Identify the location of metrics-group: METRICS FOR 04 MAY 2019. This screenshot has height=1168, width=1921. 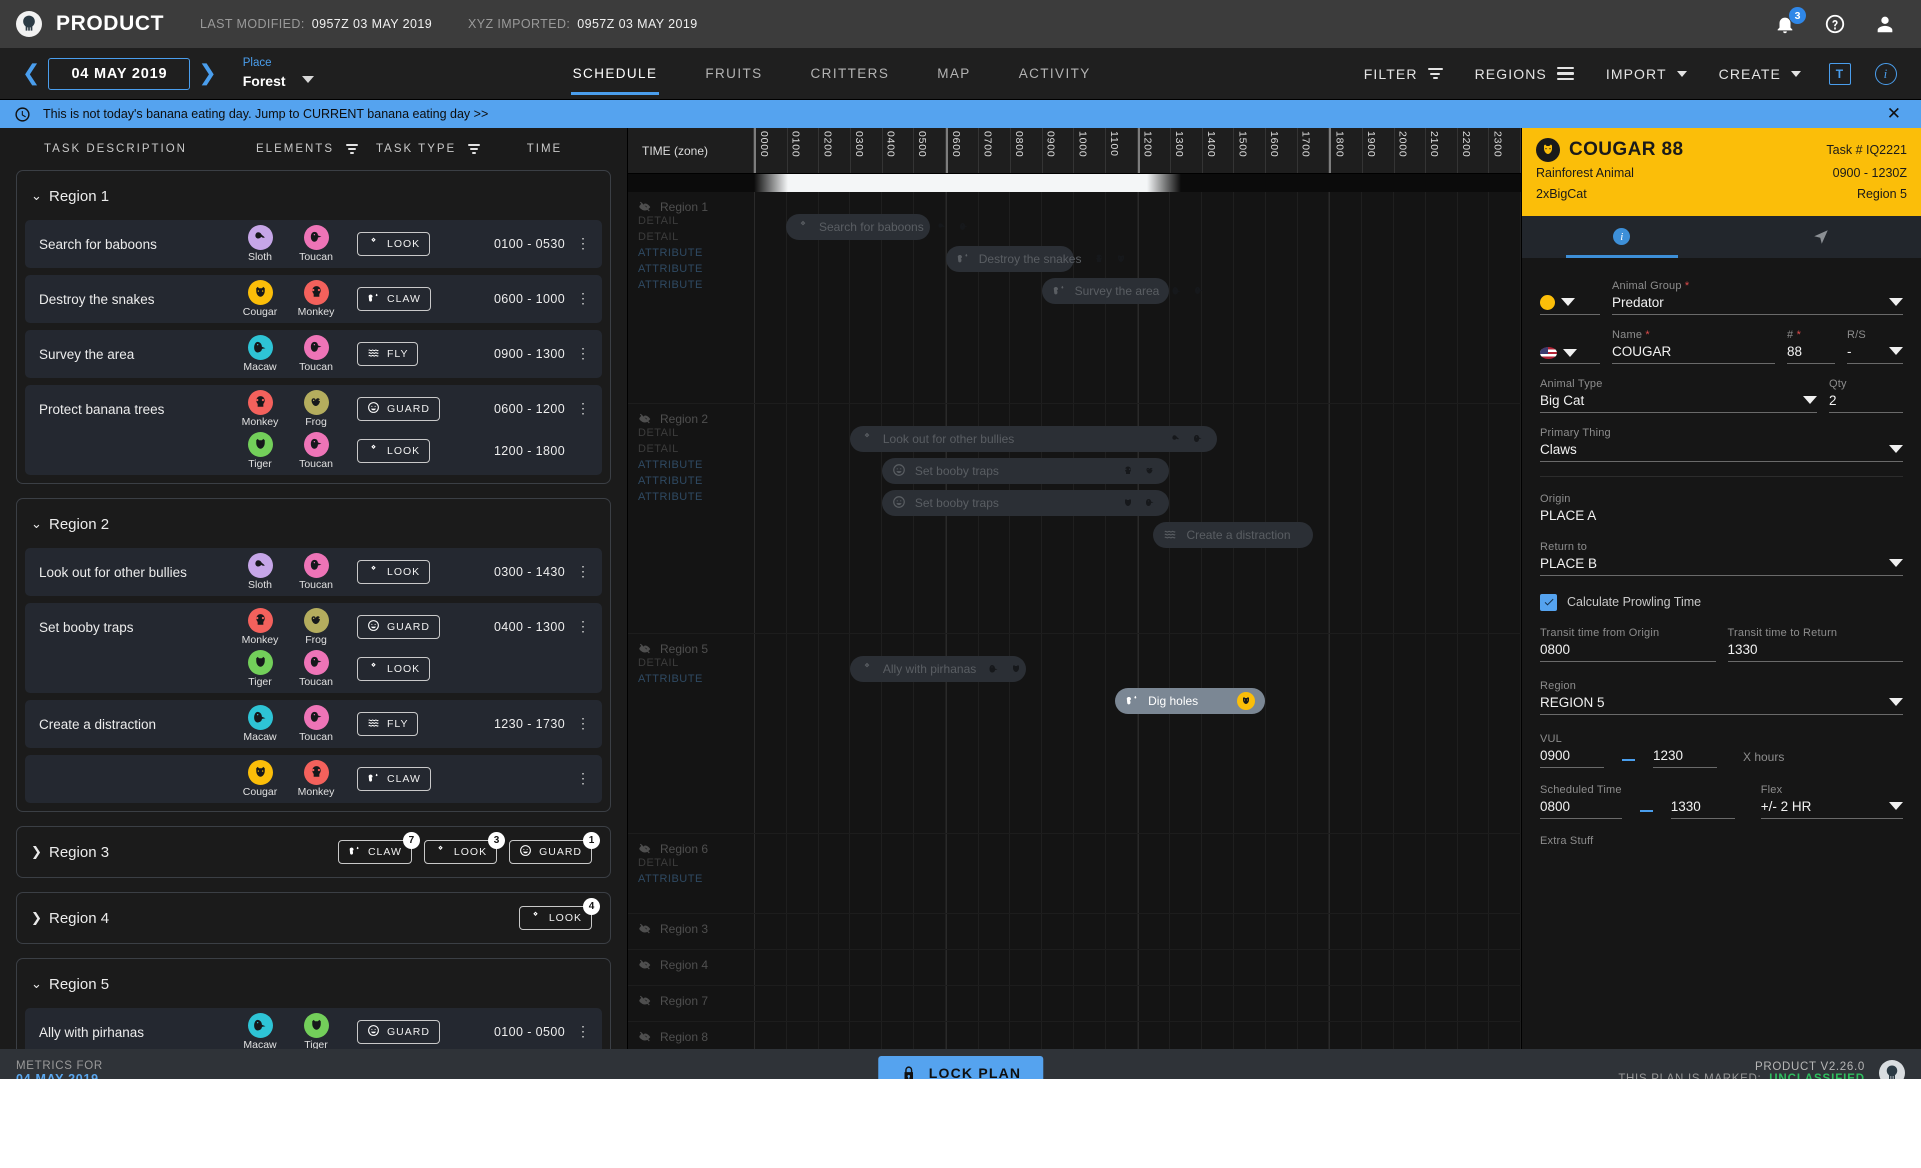
(59, 1069).